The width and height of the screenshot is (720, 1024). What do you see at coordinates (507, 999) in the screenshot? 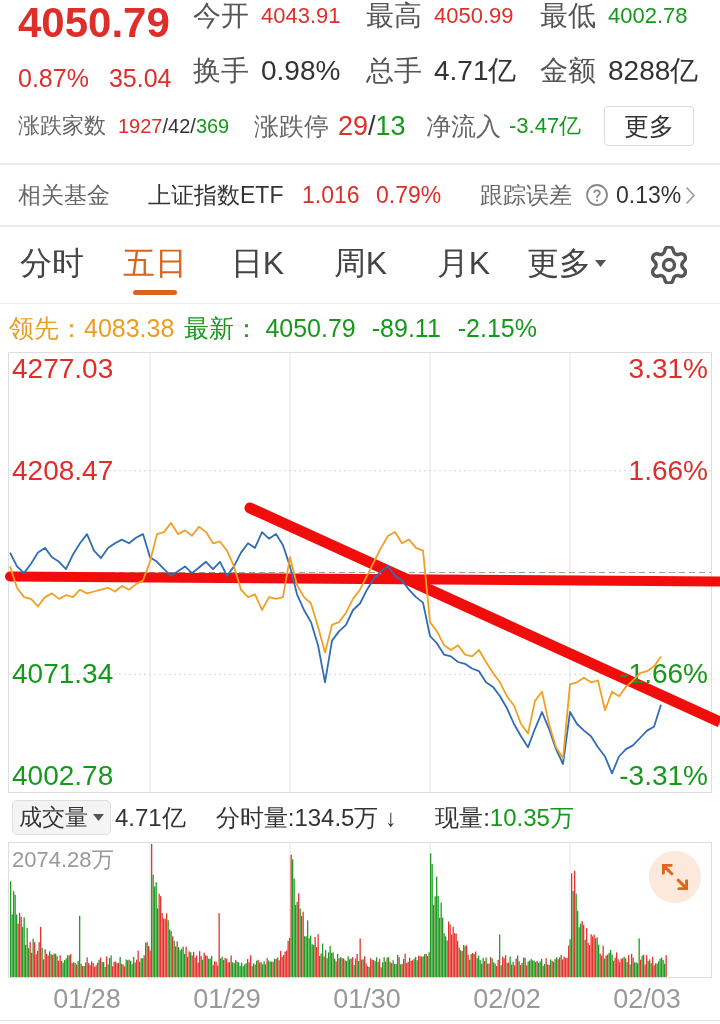
I see `date-axis-label: 02/02` at bounding box center [507, 999].